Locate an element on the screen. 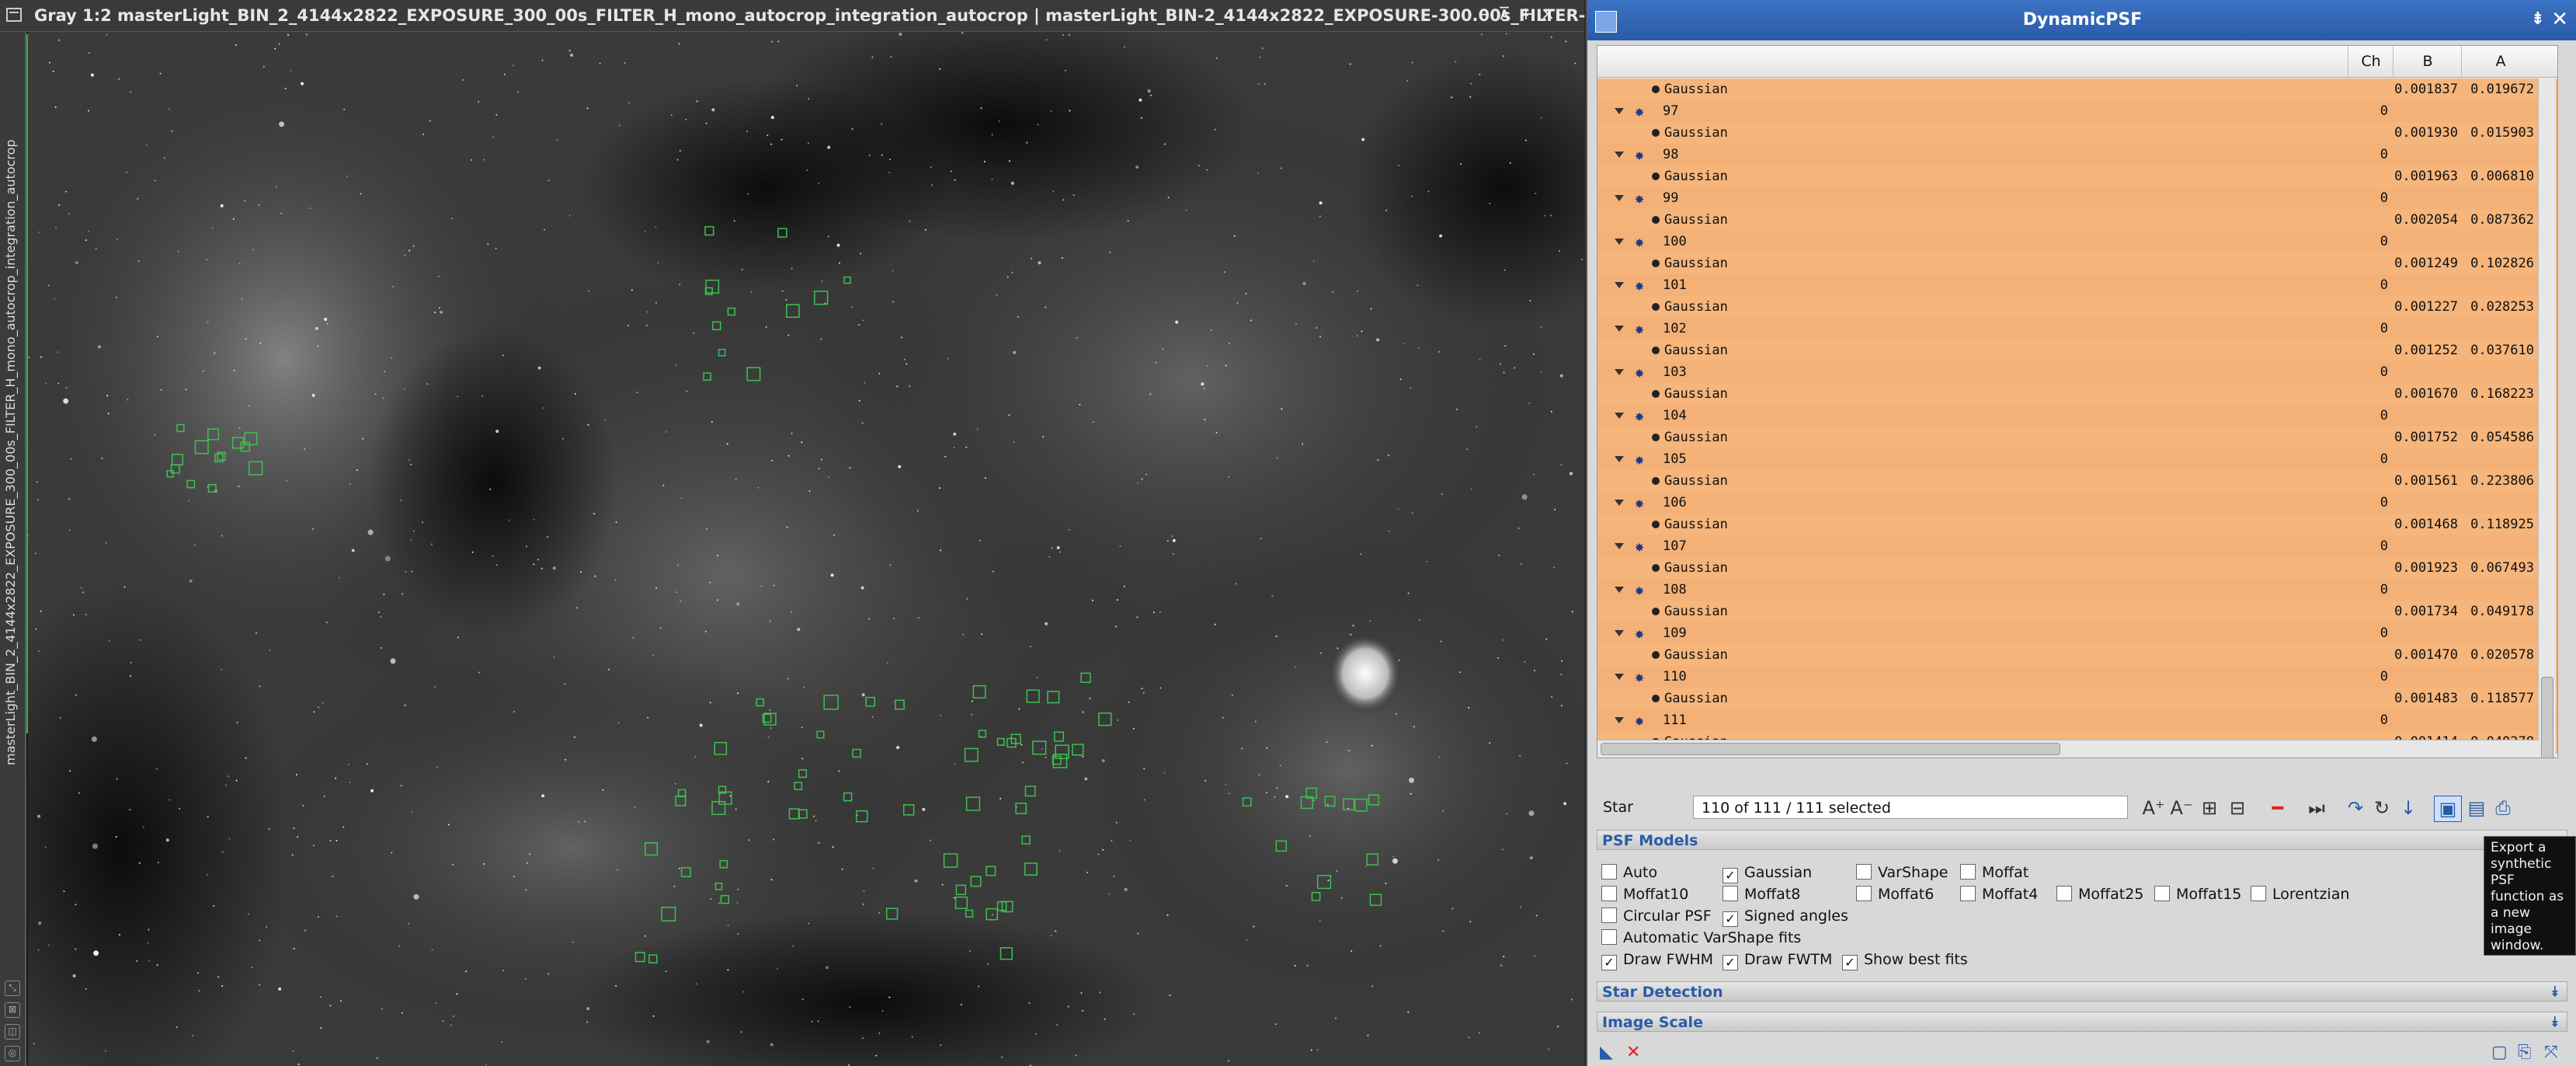 This screenshot has width=2576, height=1066. psf-fit-row: Gaussian 0.002054 0.087362 is located at coordinates (2077, 221).